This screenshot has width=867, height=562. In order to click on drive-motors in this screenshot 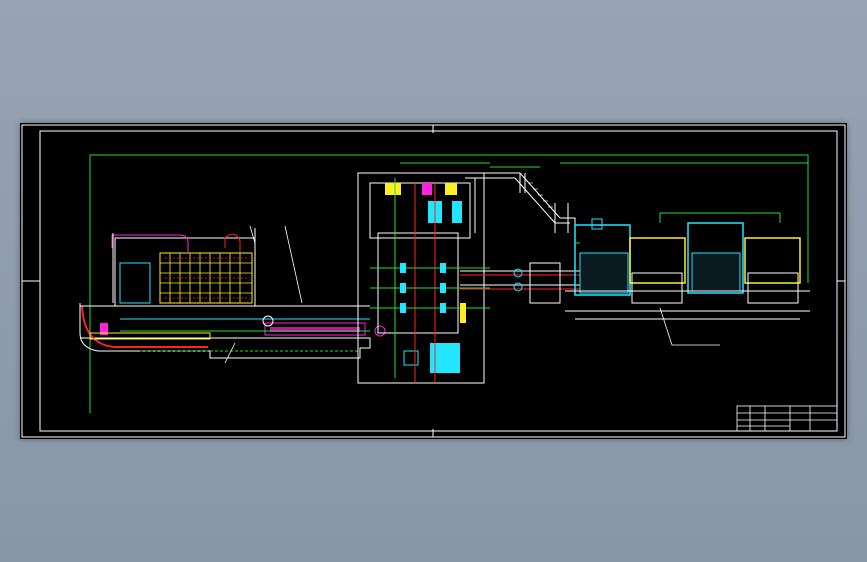, I will do `click(687, 266)`.